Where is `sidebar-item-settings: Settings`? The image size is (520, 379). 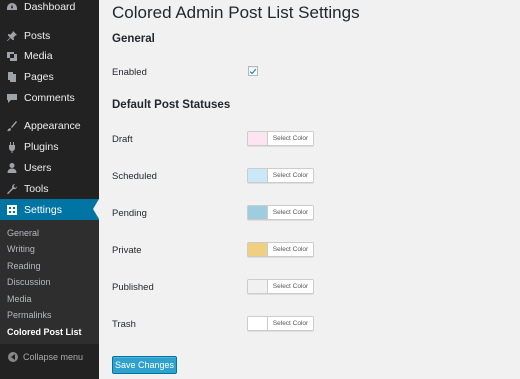
sidebar-item-settings: Settings is located at coordinates (49, 209).